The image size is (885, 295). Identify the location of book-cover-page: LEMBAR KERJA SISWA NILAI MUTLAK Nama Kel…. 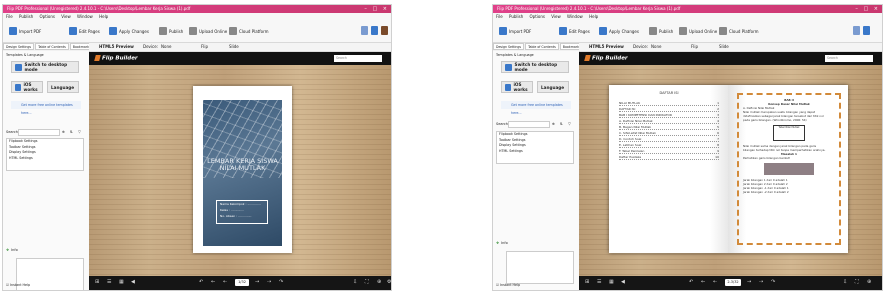
(242, 169).